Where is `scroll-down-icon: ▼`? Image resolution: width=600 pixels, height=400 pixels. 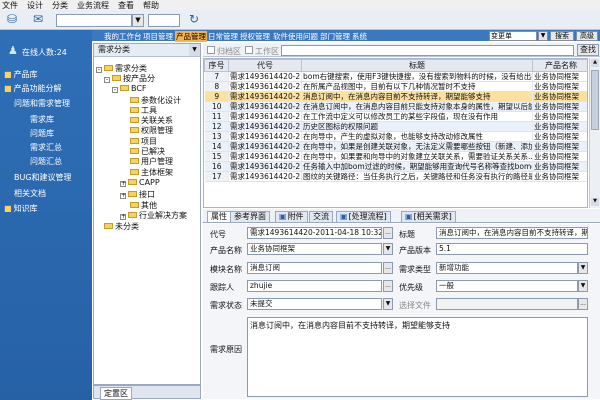 scroll-down-icon: ▼ is located at coordinates (595, 202).